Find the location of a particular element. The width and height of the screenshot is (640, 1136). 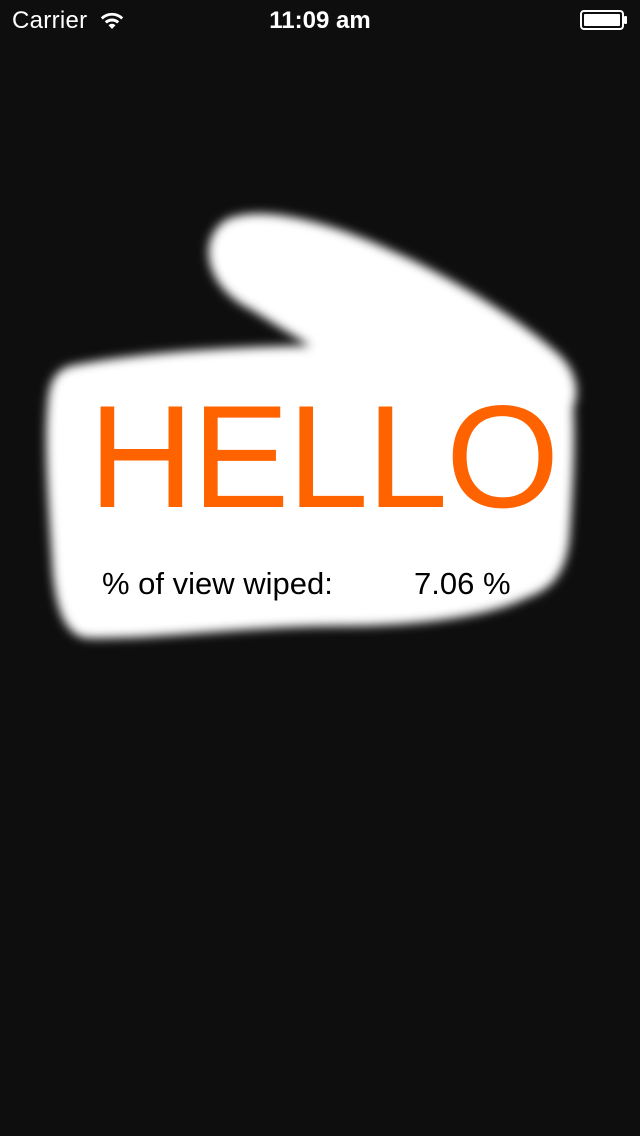

wiped-percent-value: 7.06 % is located at coordinates (462, 583).